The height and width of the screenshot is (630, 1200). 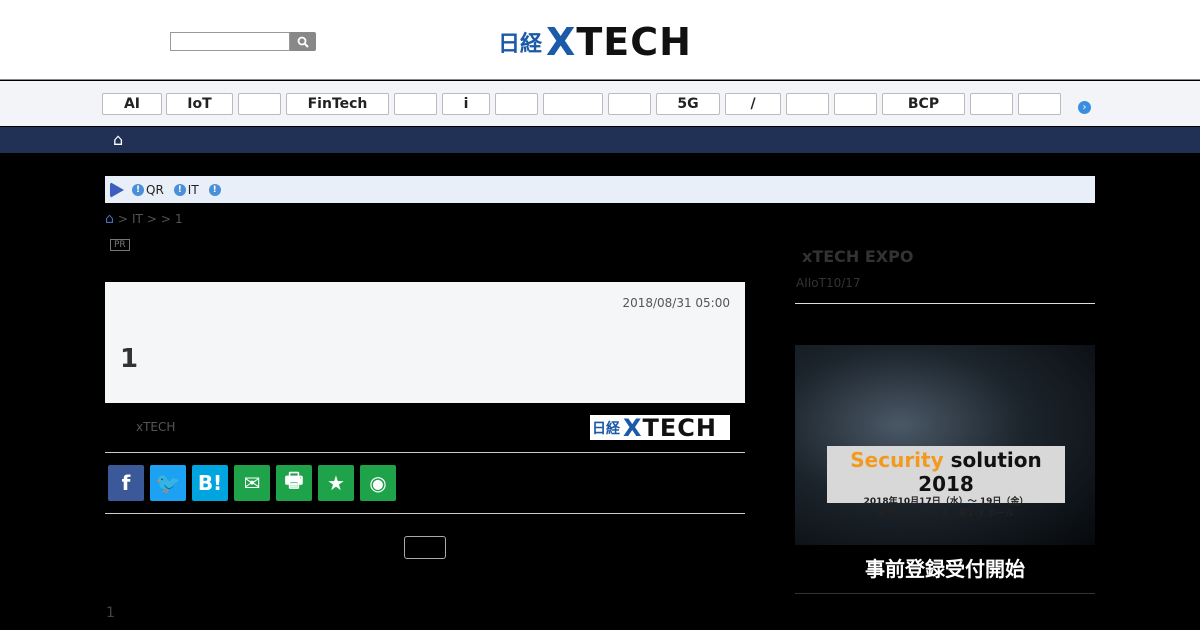 What do you see at coordinates (425, 342) in the screenshot?
I see `article-header: 2018/08/31 05:00 1` at bounding box center [425, 342].